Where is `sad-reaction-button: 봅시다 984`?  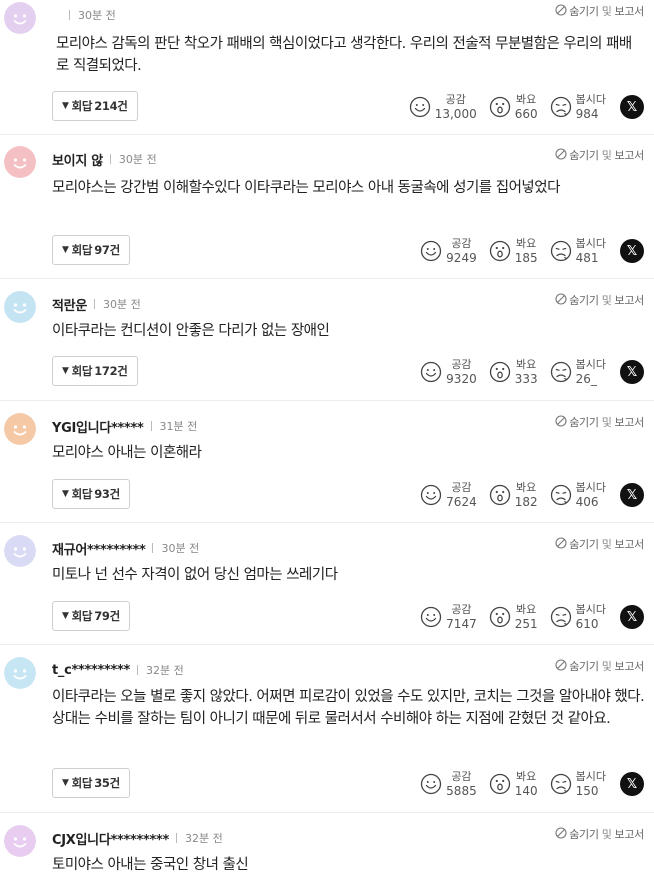 sad-reaction-button: 봅시다 984 is located at coordinates (578, 107).